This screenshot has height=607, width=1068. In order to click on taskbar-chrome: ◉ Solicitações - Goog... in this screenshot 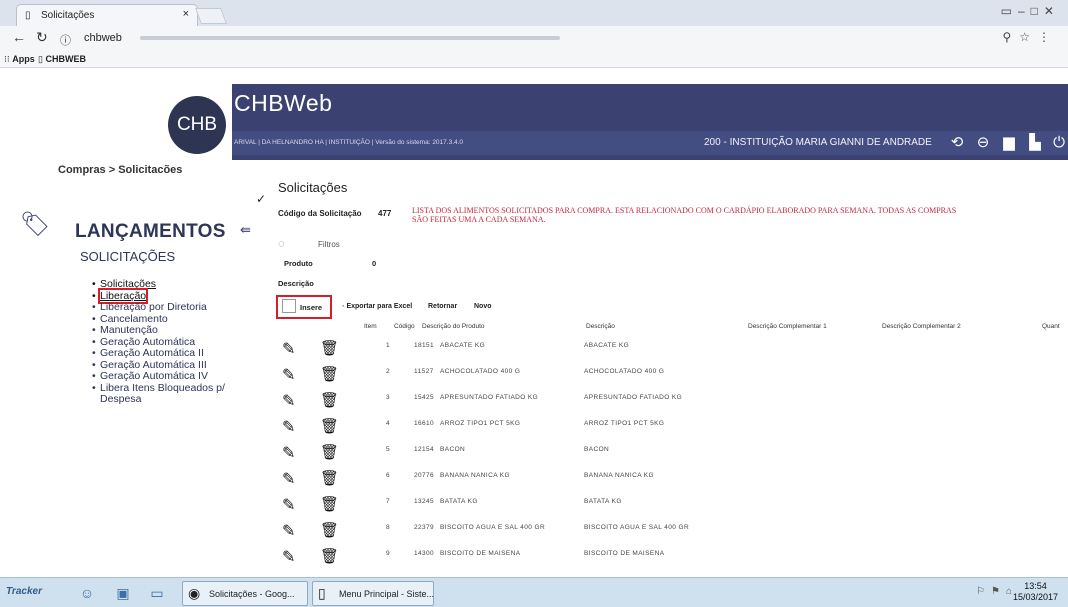, I will do `click(245, 593)`.